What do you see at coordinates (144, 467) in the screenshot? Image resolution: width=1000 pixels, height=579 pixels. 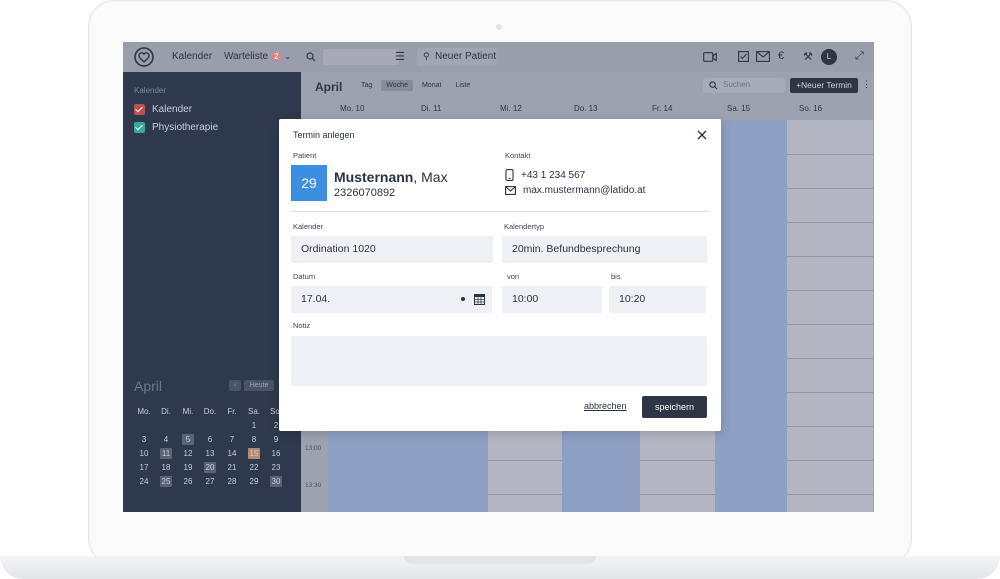 I see `mini-day: 17` at bounding box center [144, 467].